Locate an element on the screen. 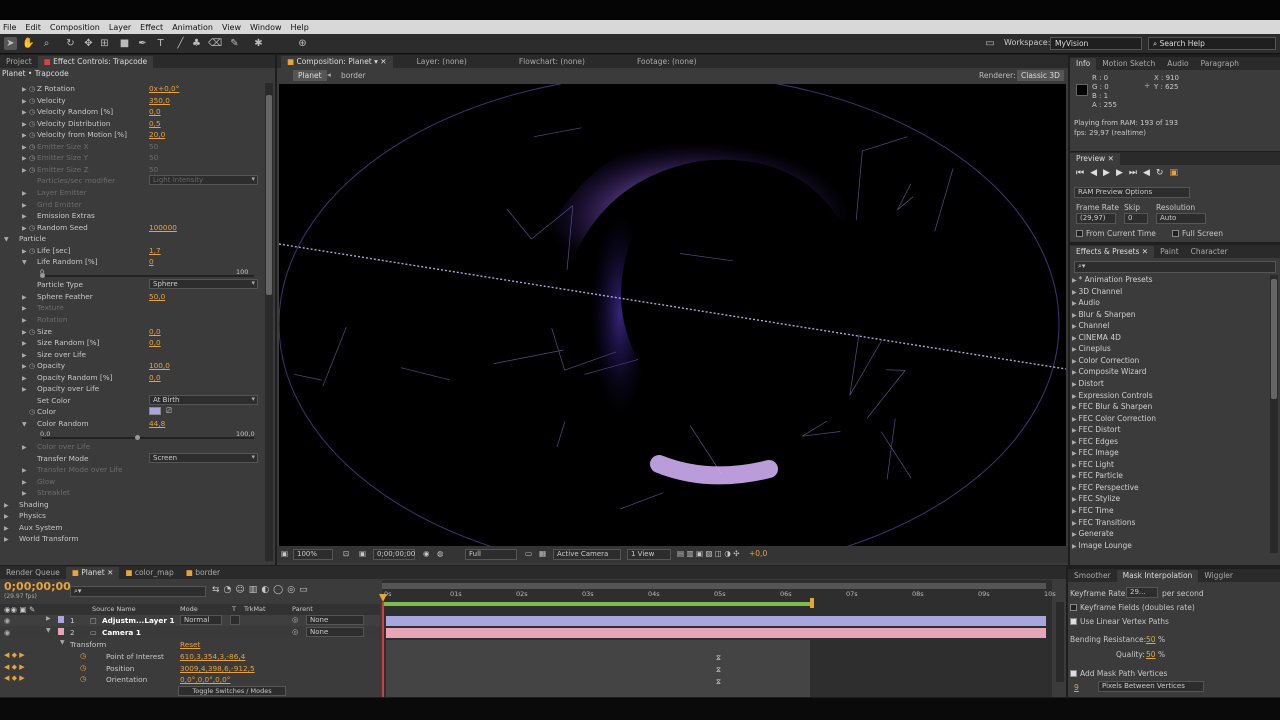 This screenshot has height=720, width=1280. property-value: 0,0 is located at coordinates (155, 111).